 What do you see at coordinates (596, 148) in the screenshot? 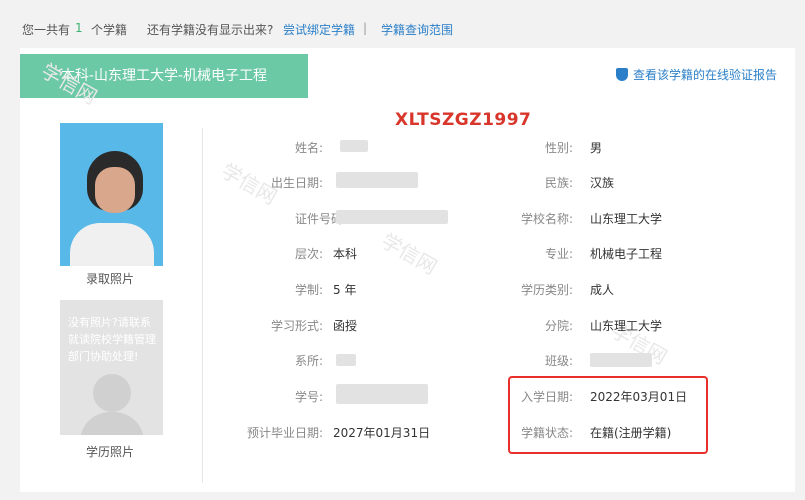
I see `gender-value: 男` at bounding box center [596, 148].